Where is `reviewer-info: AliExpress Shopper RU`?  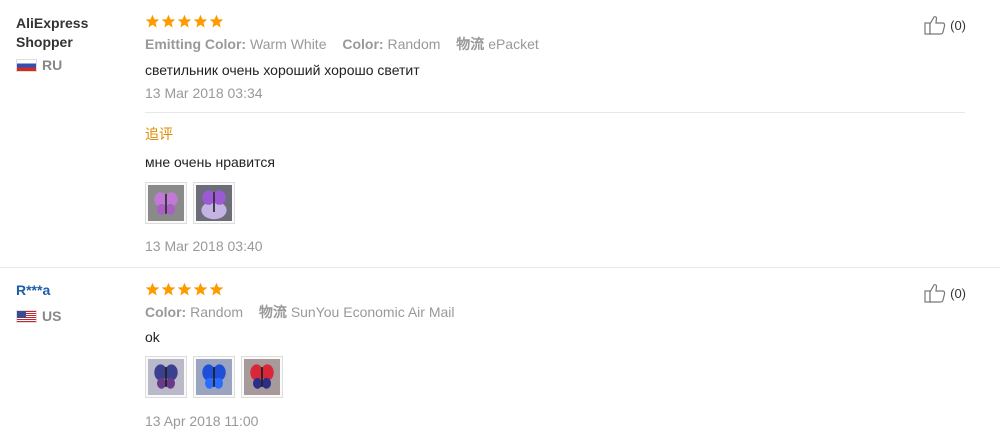 reviewer-info: AliExpress Shopper RU is located at coordinates (71, 44).